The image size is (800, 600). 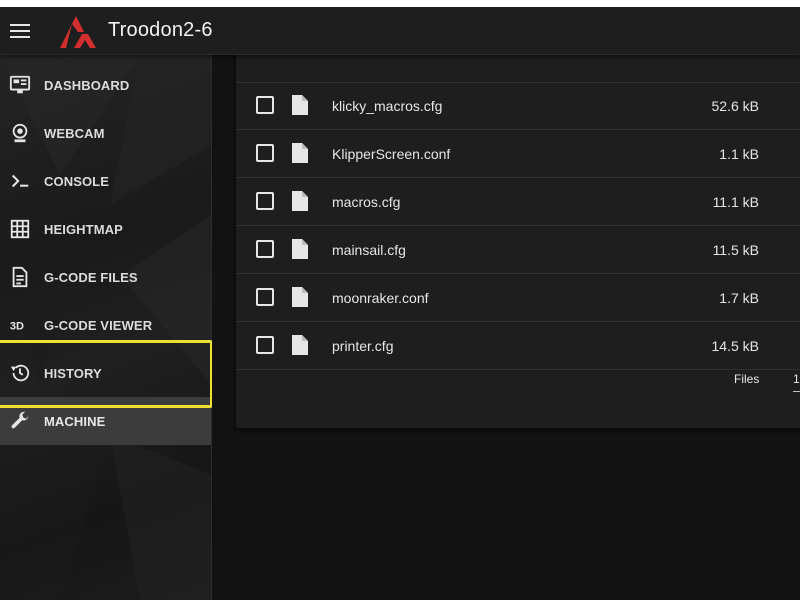 What do you see at coordinates (17, 327) in the screenshot?
I see `svg-text: 3D` at bounding box center [17, 327].